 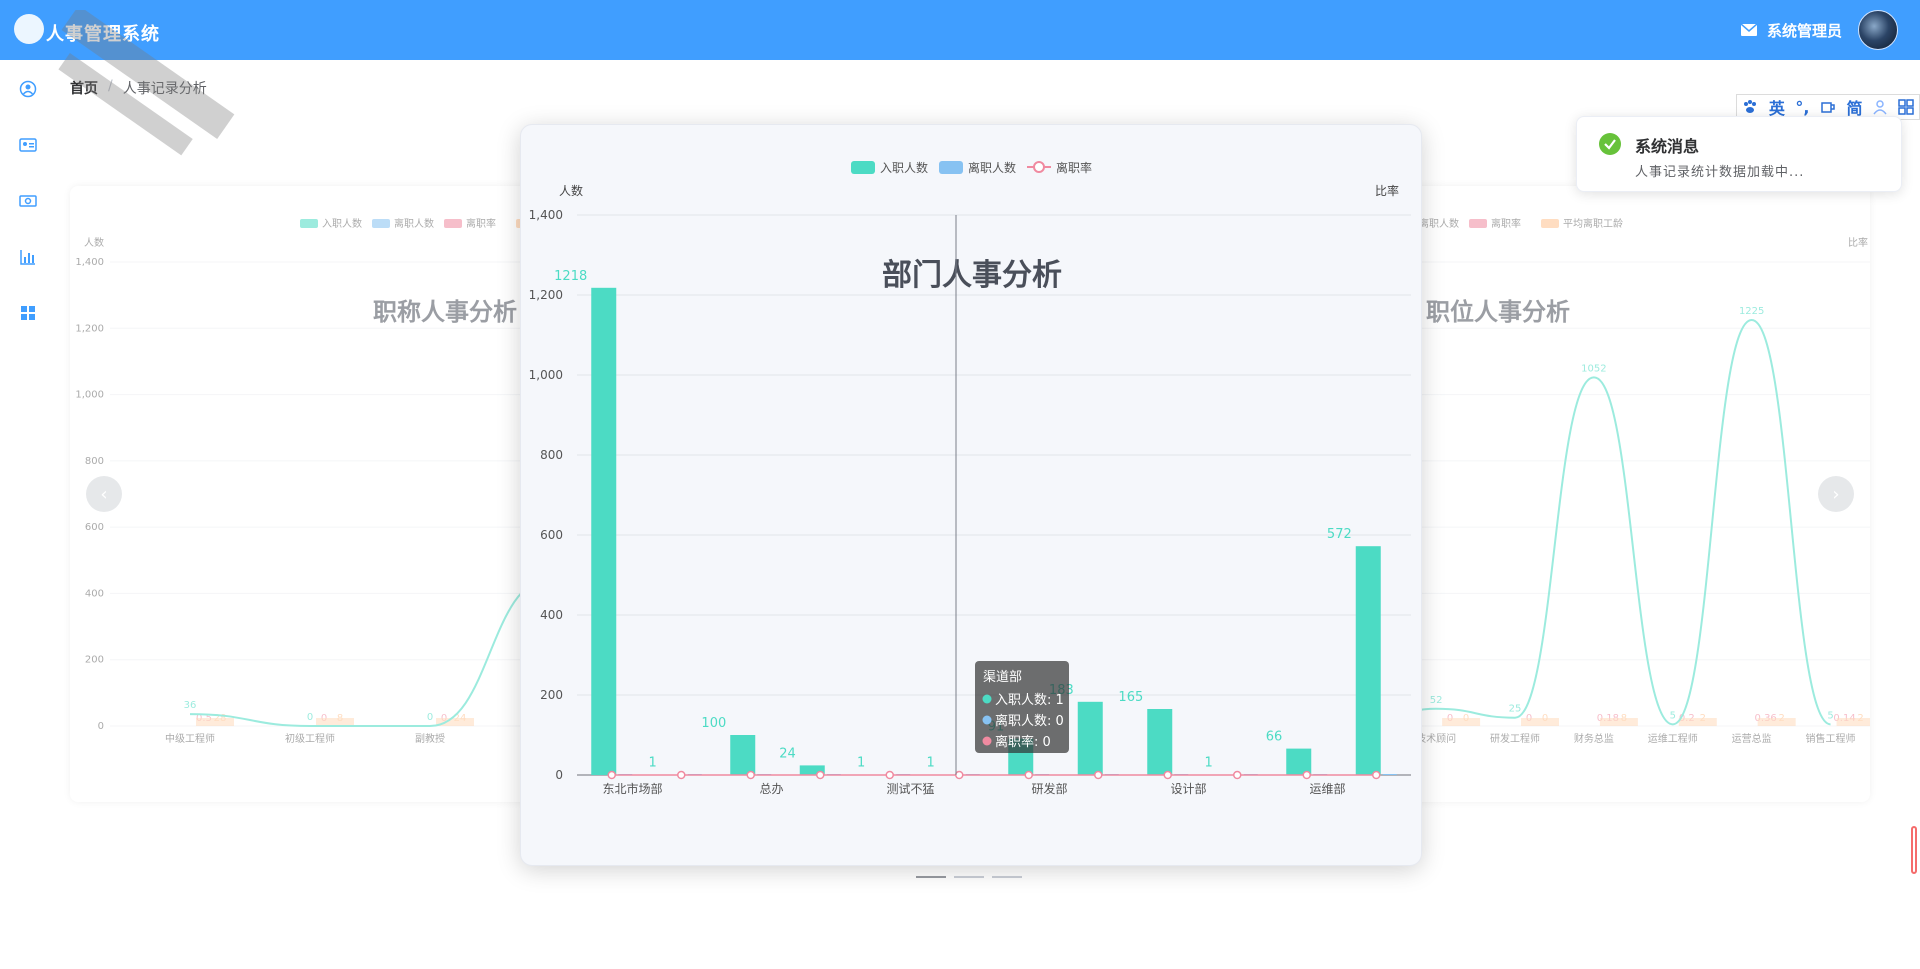 What do you see at coordinates (104, 494) in the screenshot?
I see `carousel-prev-button: ‹` at bounding box center [104, 494].